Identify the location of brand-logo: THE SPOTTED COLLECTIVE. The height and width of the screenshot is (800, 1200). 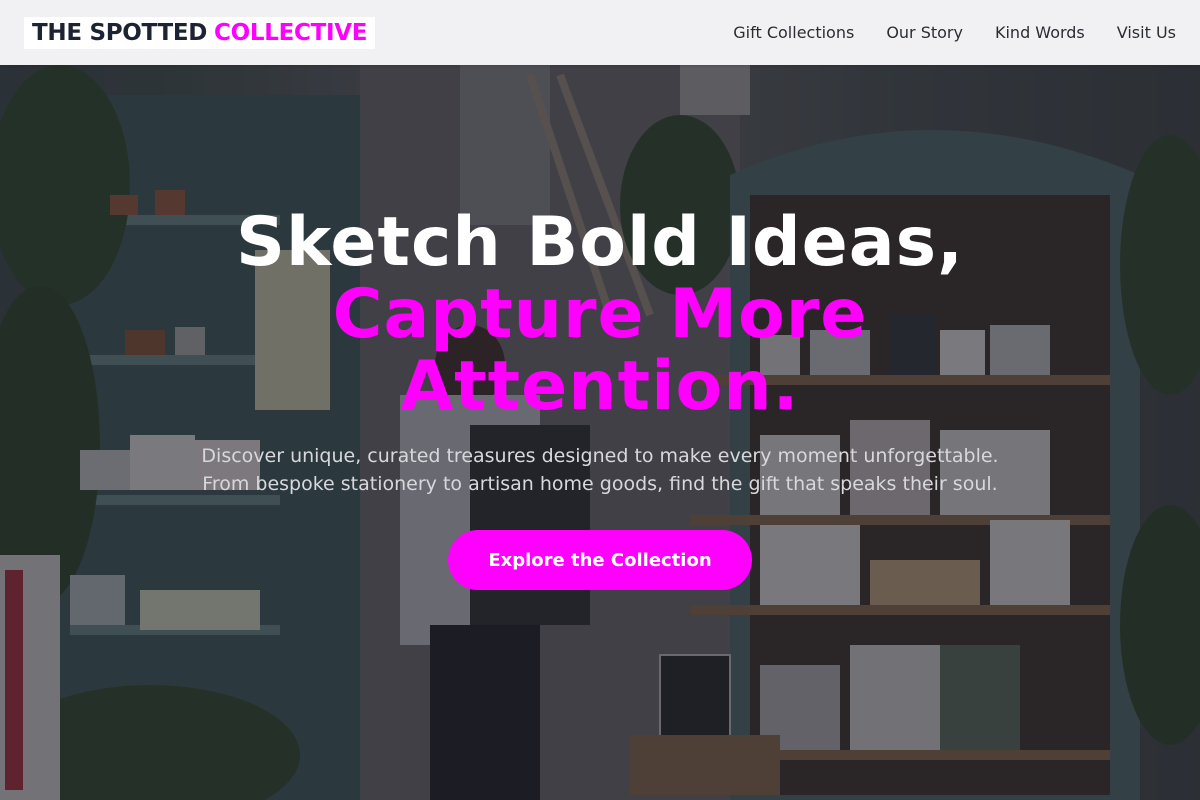
(200, 32).